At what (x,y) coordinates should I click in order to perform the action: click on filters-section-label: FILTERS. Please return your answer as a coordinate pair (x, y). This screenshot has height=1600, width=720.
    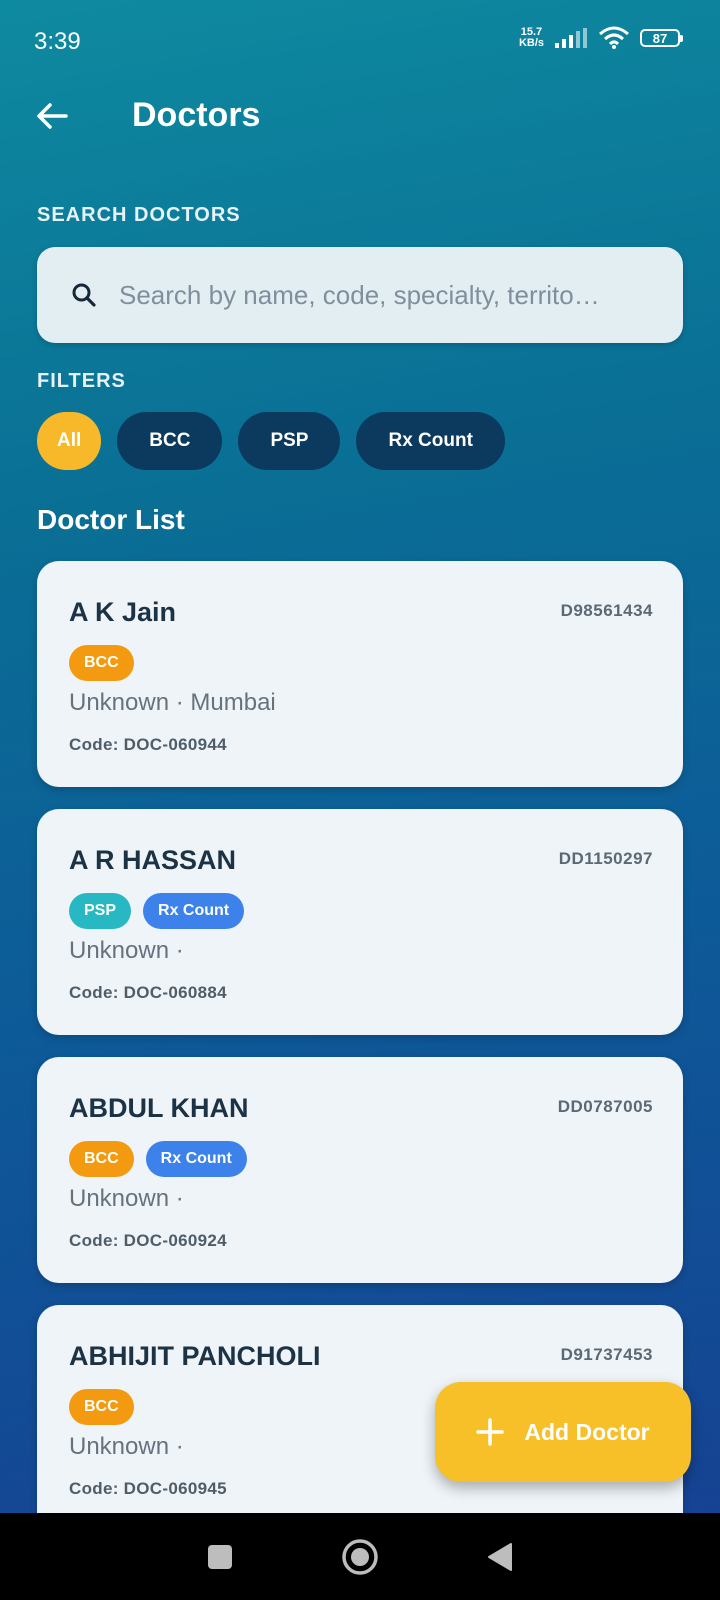
    Looking at the image, I should click on (81, 381).